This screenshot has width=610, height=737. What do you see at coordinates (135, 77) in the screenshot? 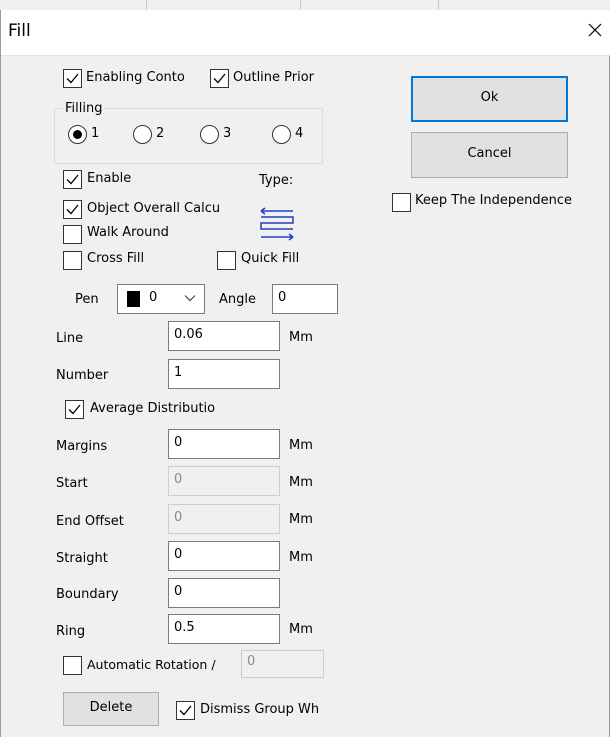
I see `enabling-contour-label: Enabling Conto` at bounding box center [135, 77].